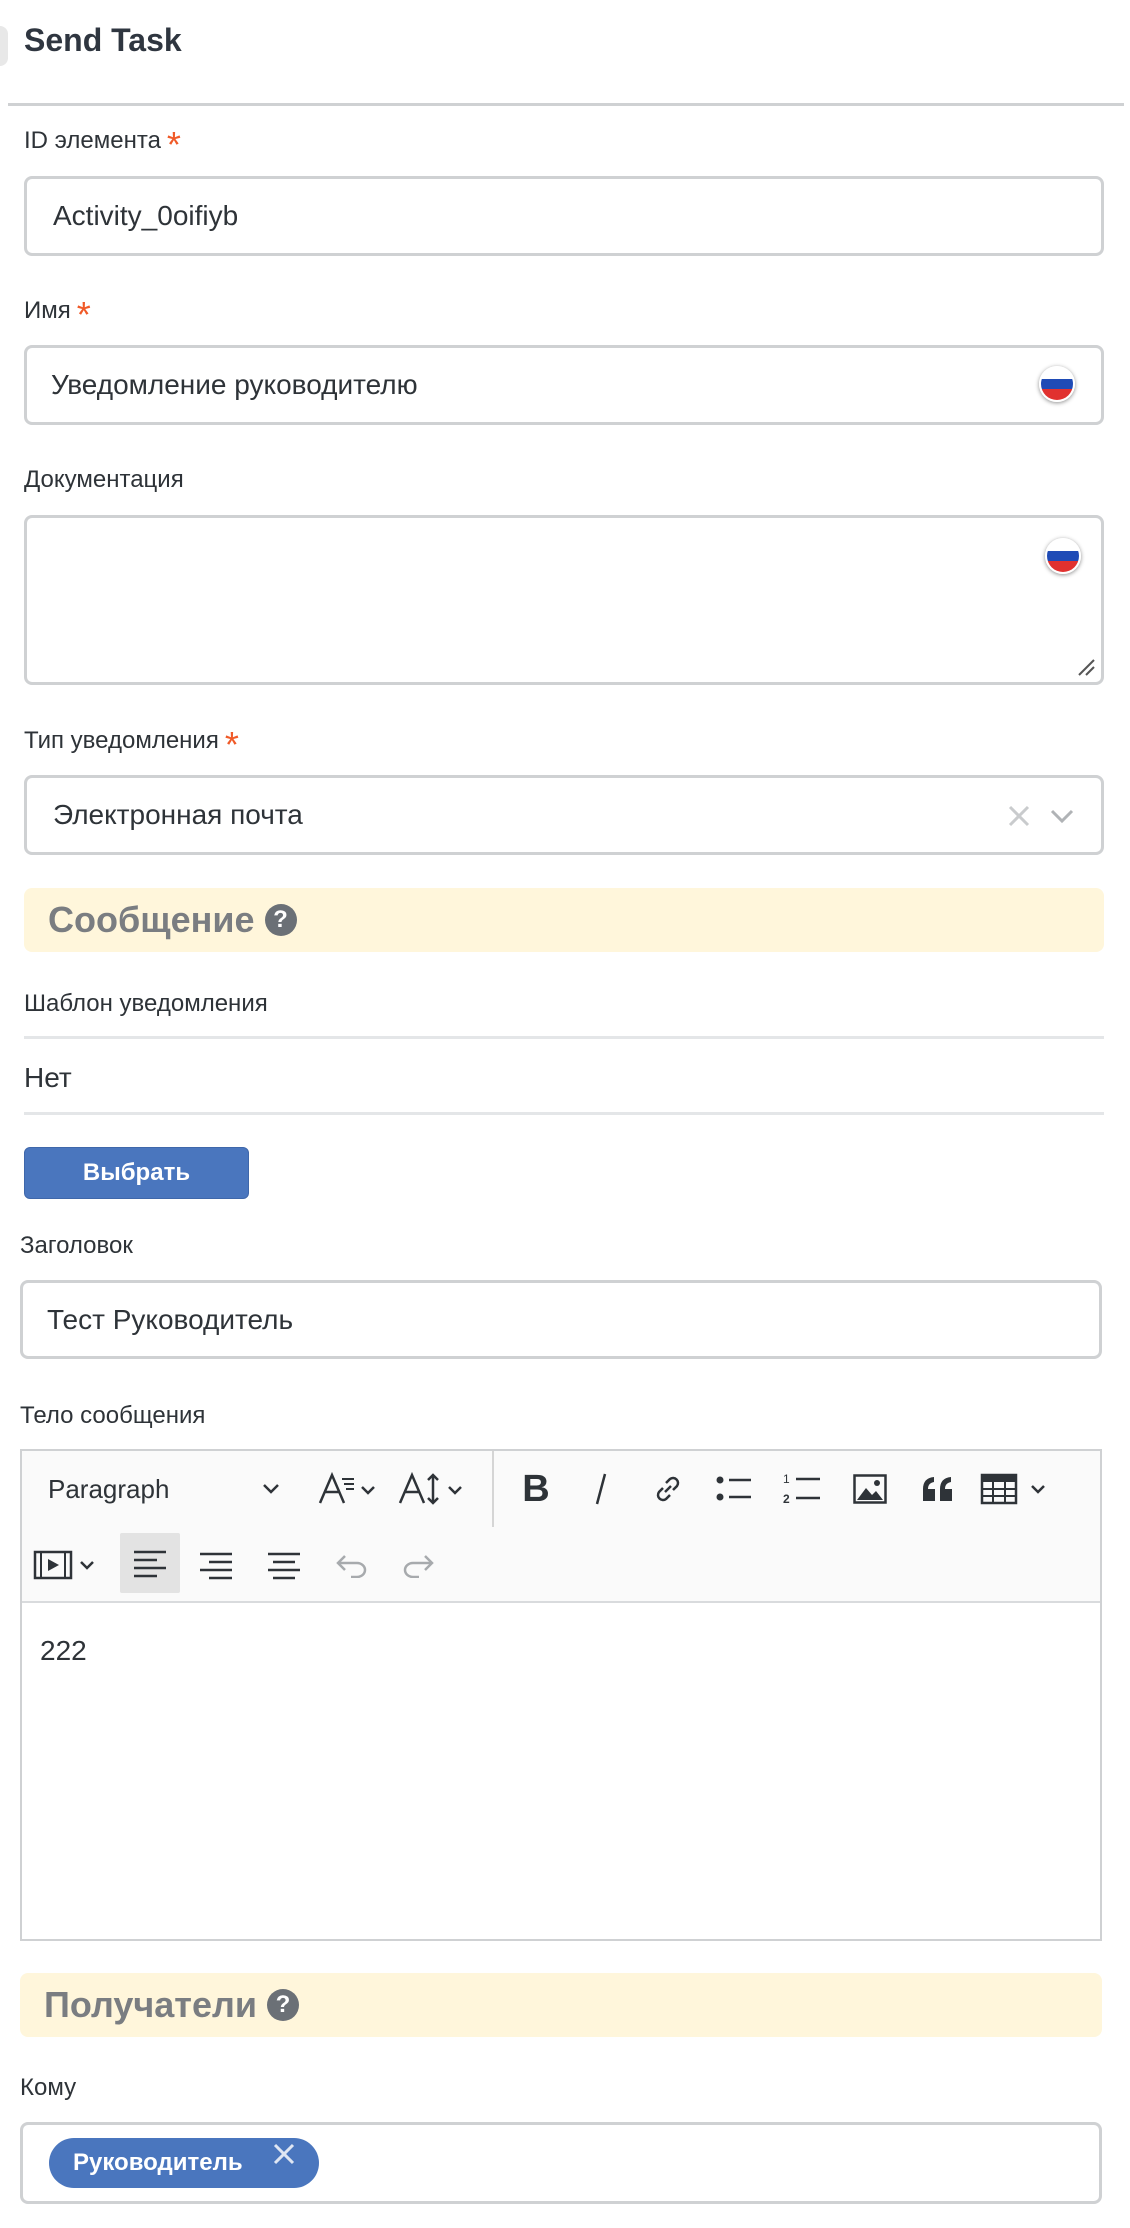 This screenshot has width=1130, height=2228. I want to click on quote-icon, so click(937, 1489).